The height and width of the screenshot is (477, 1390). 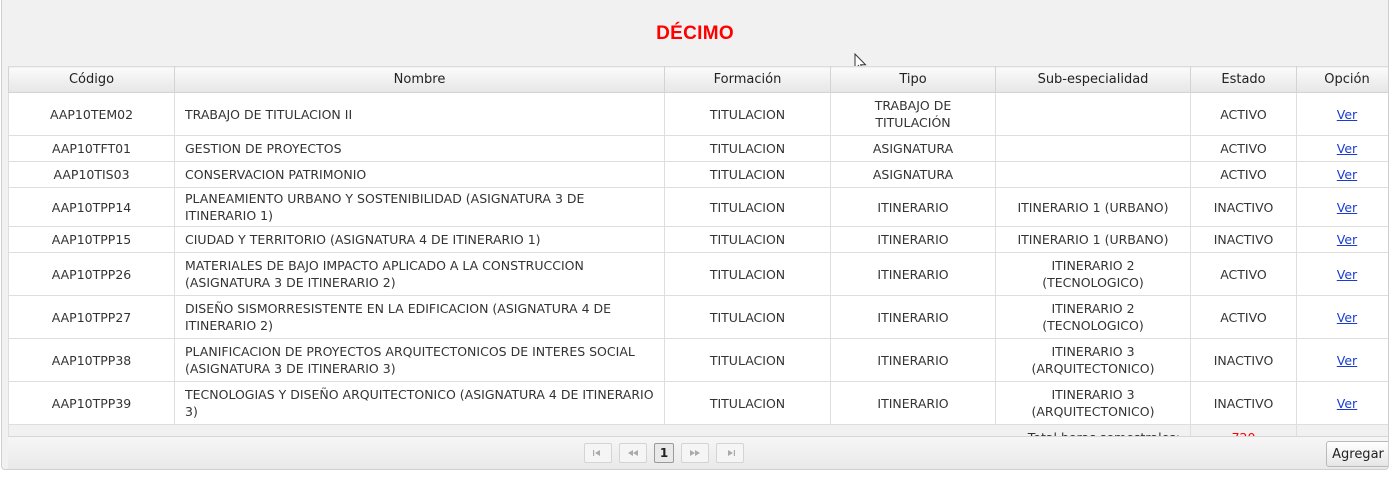 I want to click on column-header-sub-especialidad: Sub-especialidad, so click(x=1093, y=79).